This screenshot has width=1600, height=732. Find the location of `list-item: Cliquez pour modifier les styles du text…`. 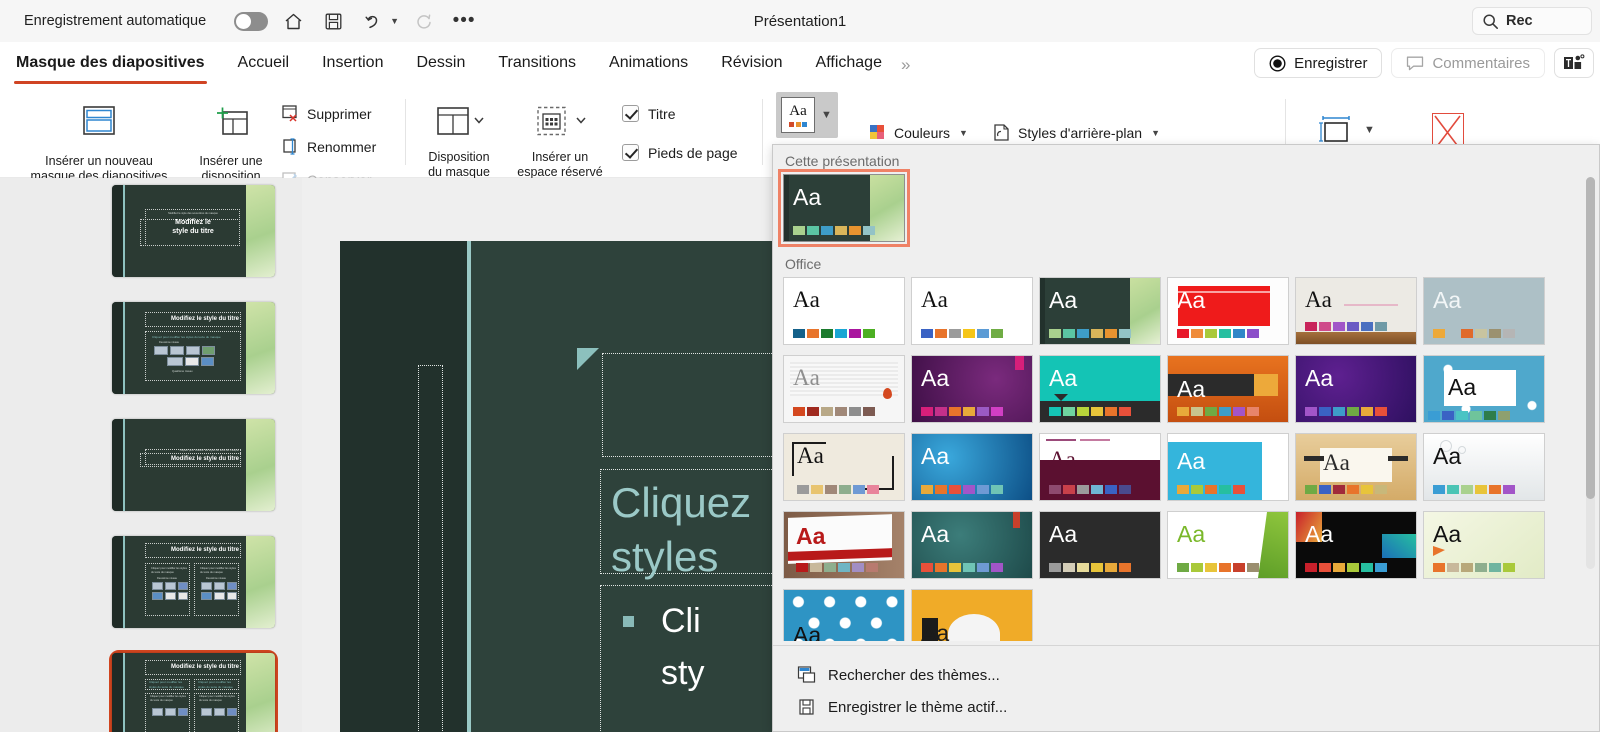

list-item: Cliquez pour modifier les styles du text… is located at coordinates (193, 465).